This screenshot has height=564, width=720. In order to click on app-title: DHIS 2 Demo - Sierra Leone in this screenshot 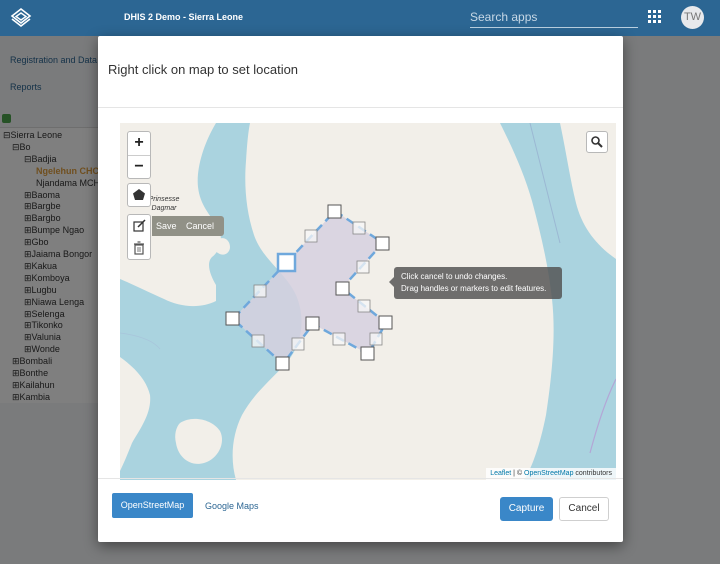, I will do `click(184, 17)`.